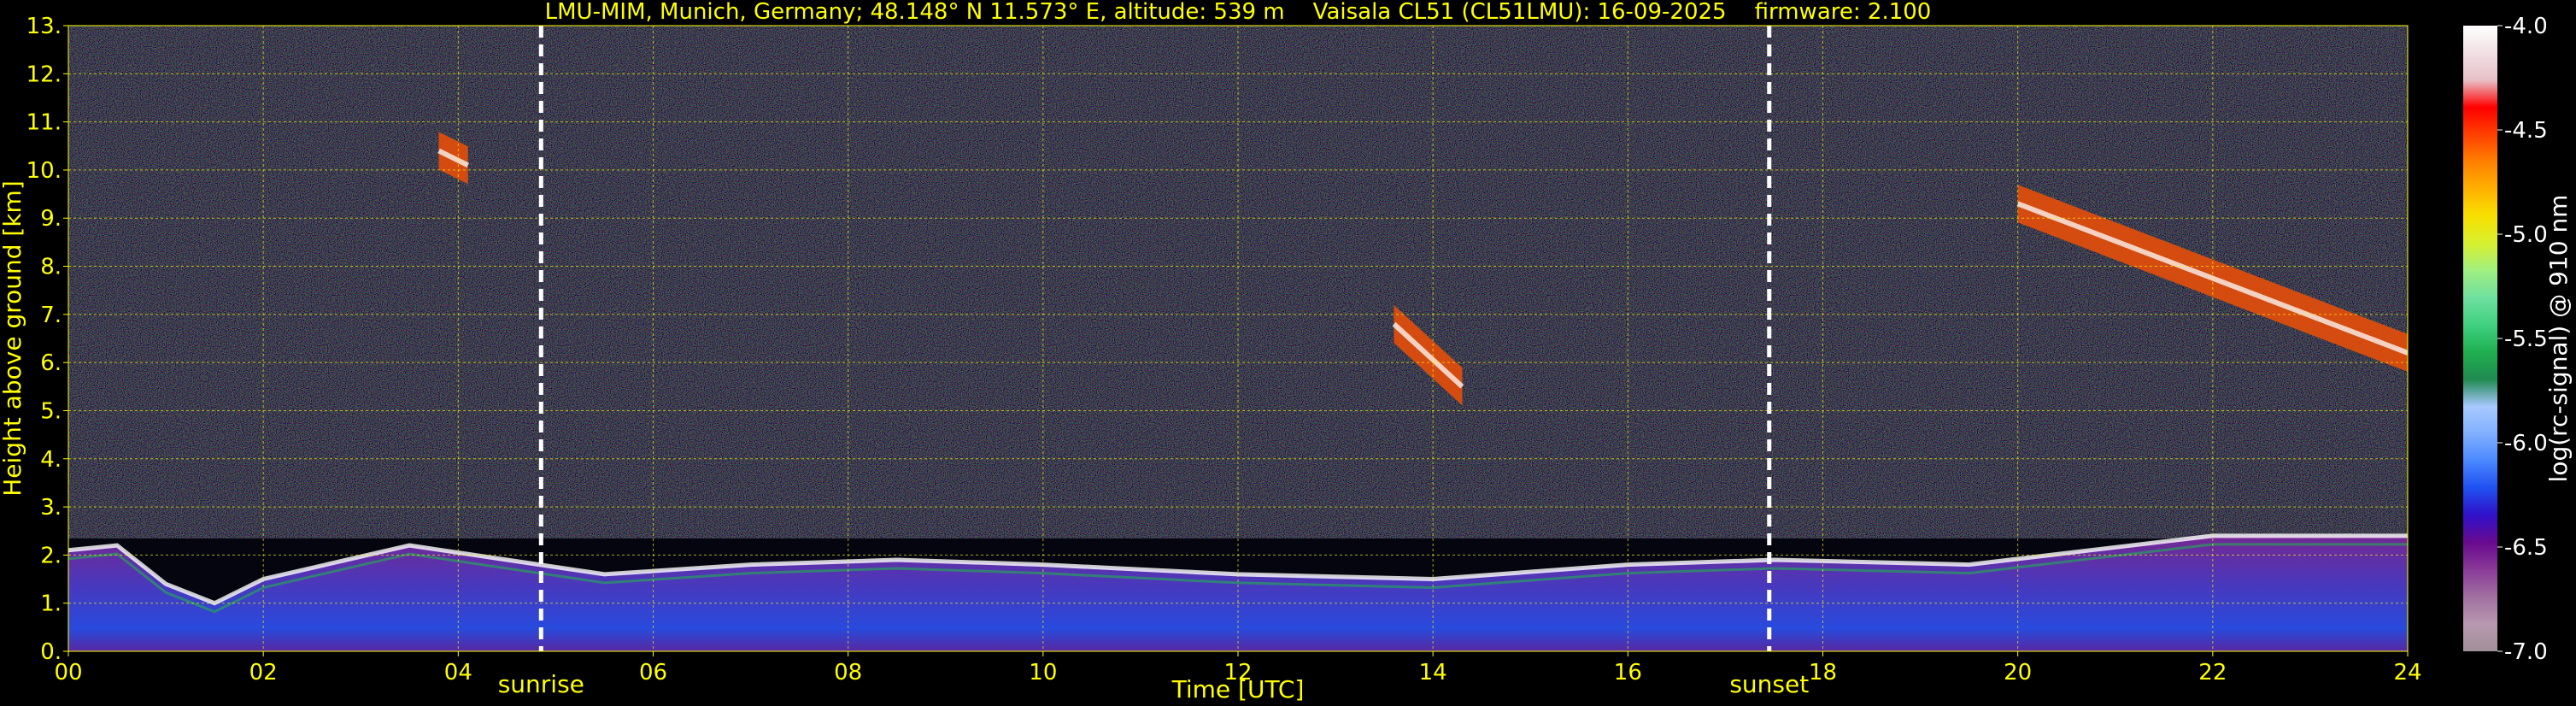 The height and width of the screenshot is (706, 2576). What do you see at coordinates (1823, 672) in the screenshot?
I see `x-tick-label: 18` at bounding box center [1823, 672].